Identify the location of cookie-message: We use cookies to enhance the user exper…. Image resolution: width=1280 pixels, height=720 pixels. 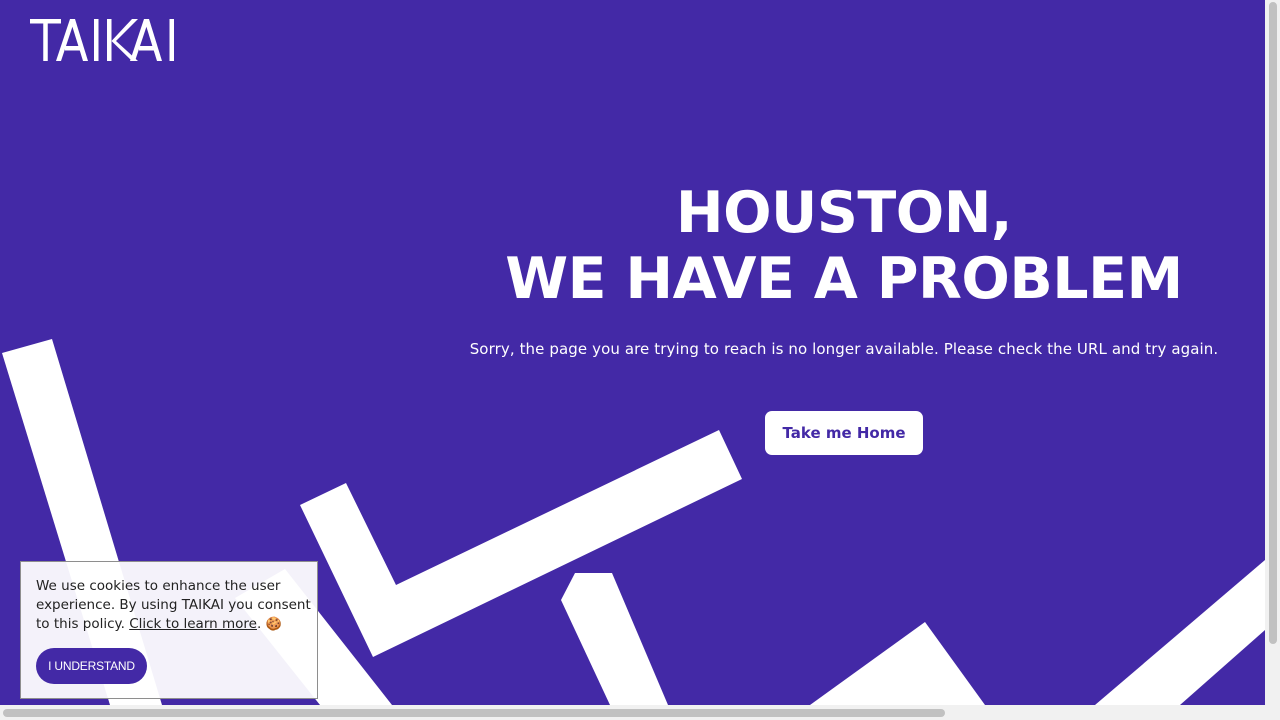
(173, 605).